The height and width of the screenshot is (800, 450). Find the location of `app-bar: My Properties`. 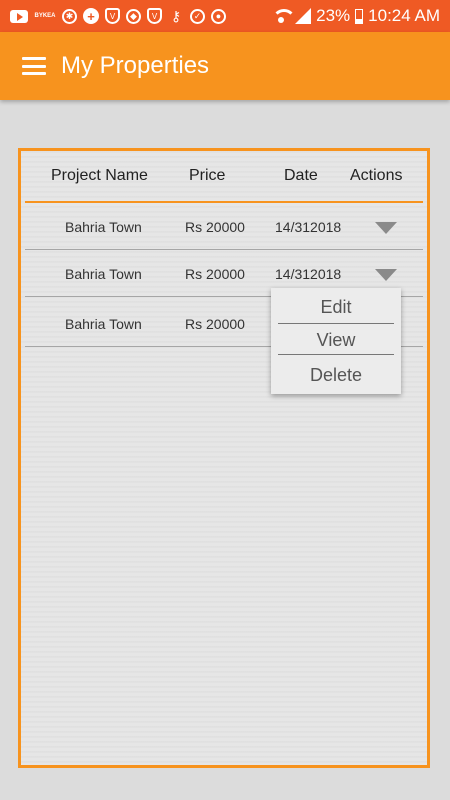

app-bar: My Properties is located at coordinates (225, 66).